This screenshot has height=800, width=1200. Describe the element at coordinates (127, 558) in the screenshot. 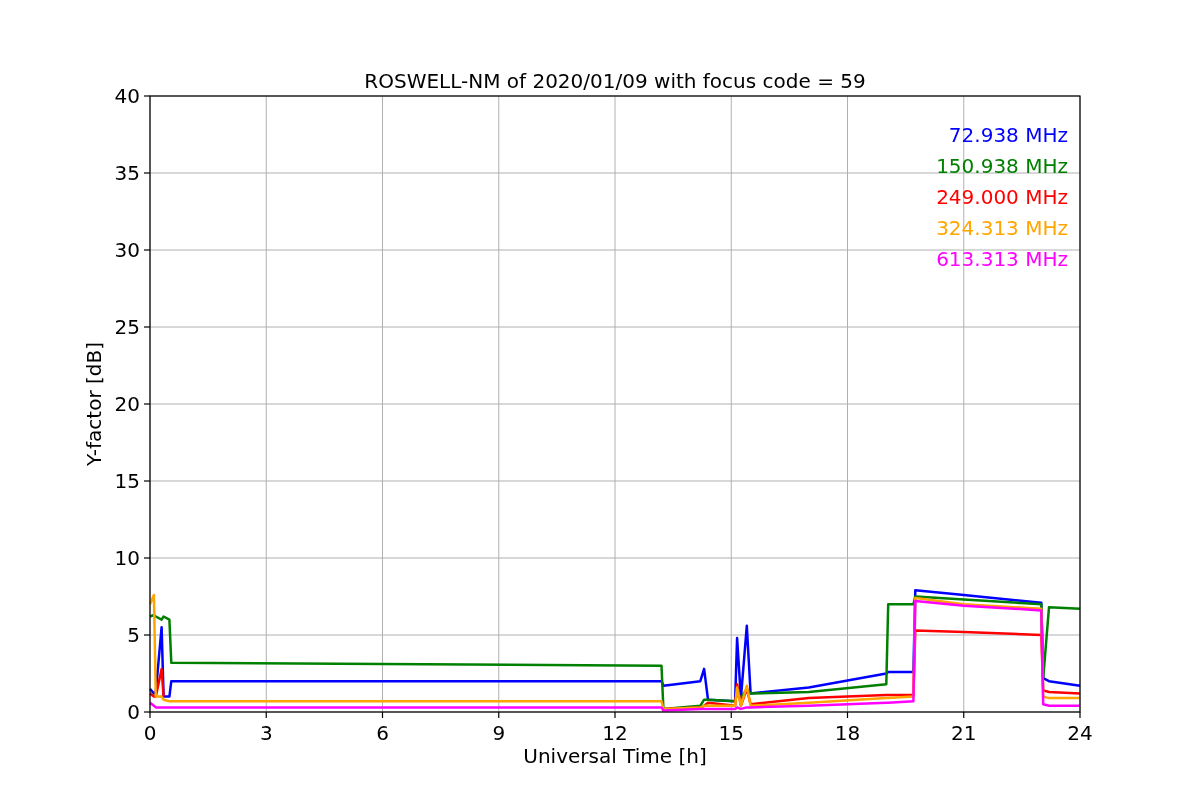

I see `y-tick-label: 10` at that location.